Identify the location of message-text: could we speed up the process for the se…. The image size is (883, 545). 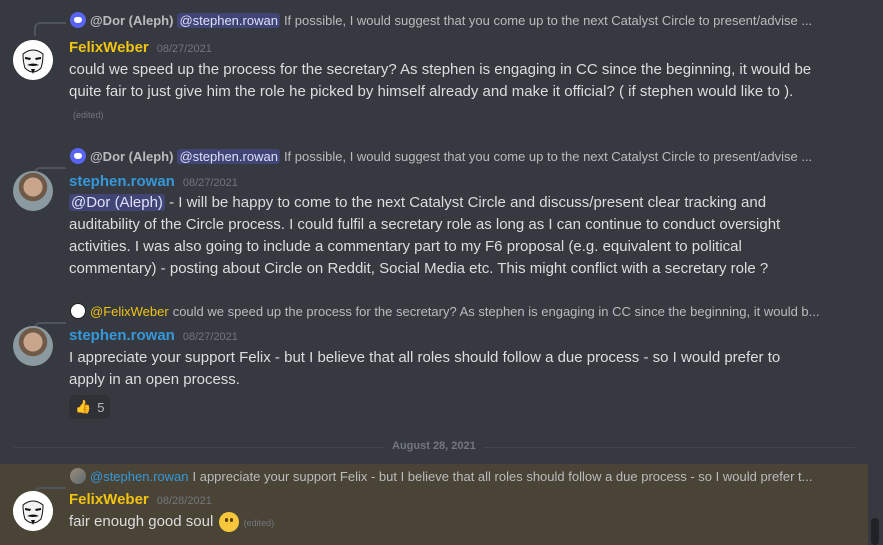
(440, 80).